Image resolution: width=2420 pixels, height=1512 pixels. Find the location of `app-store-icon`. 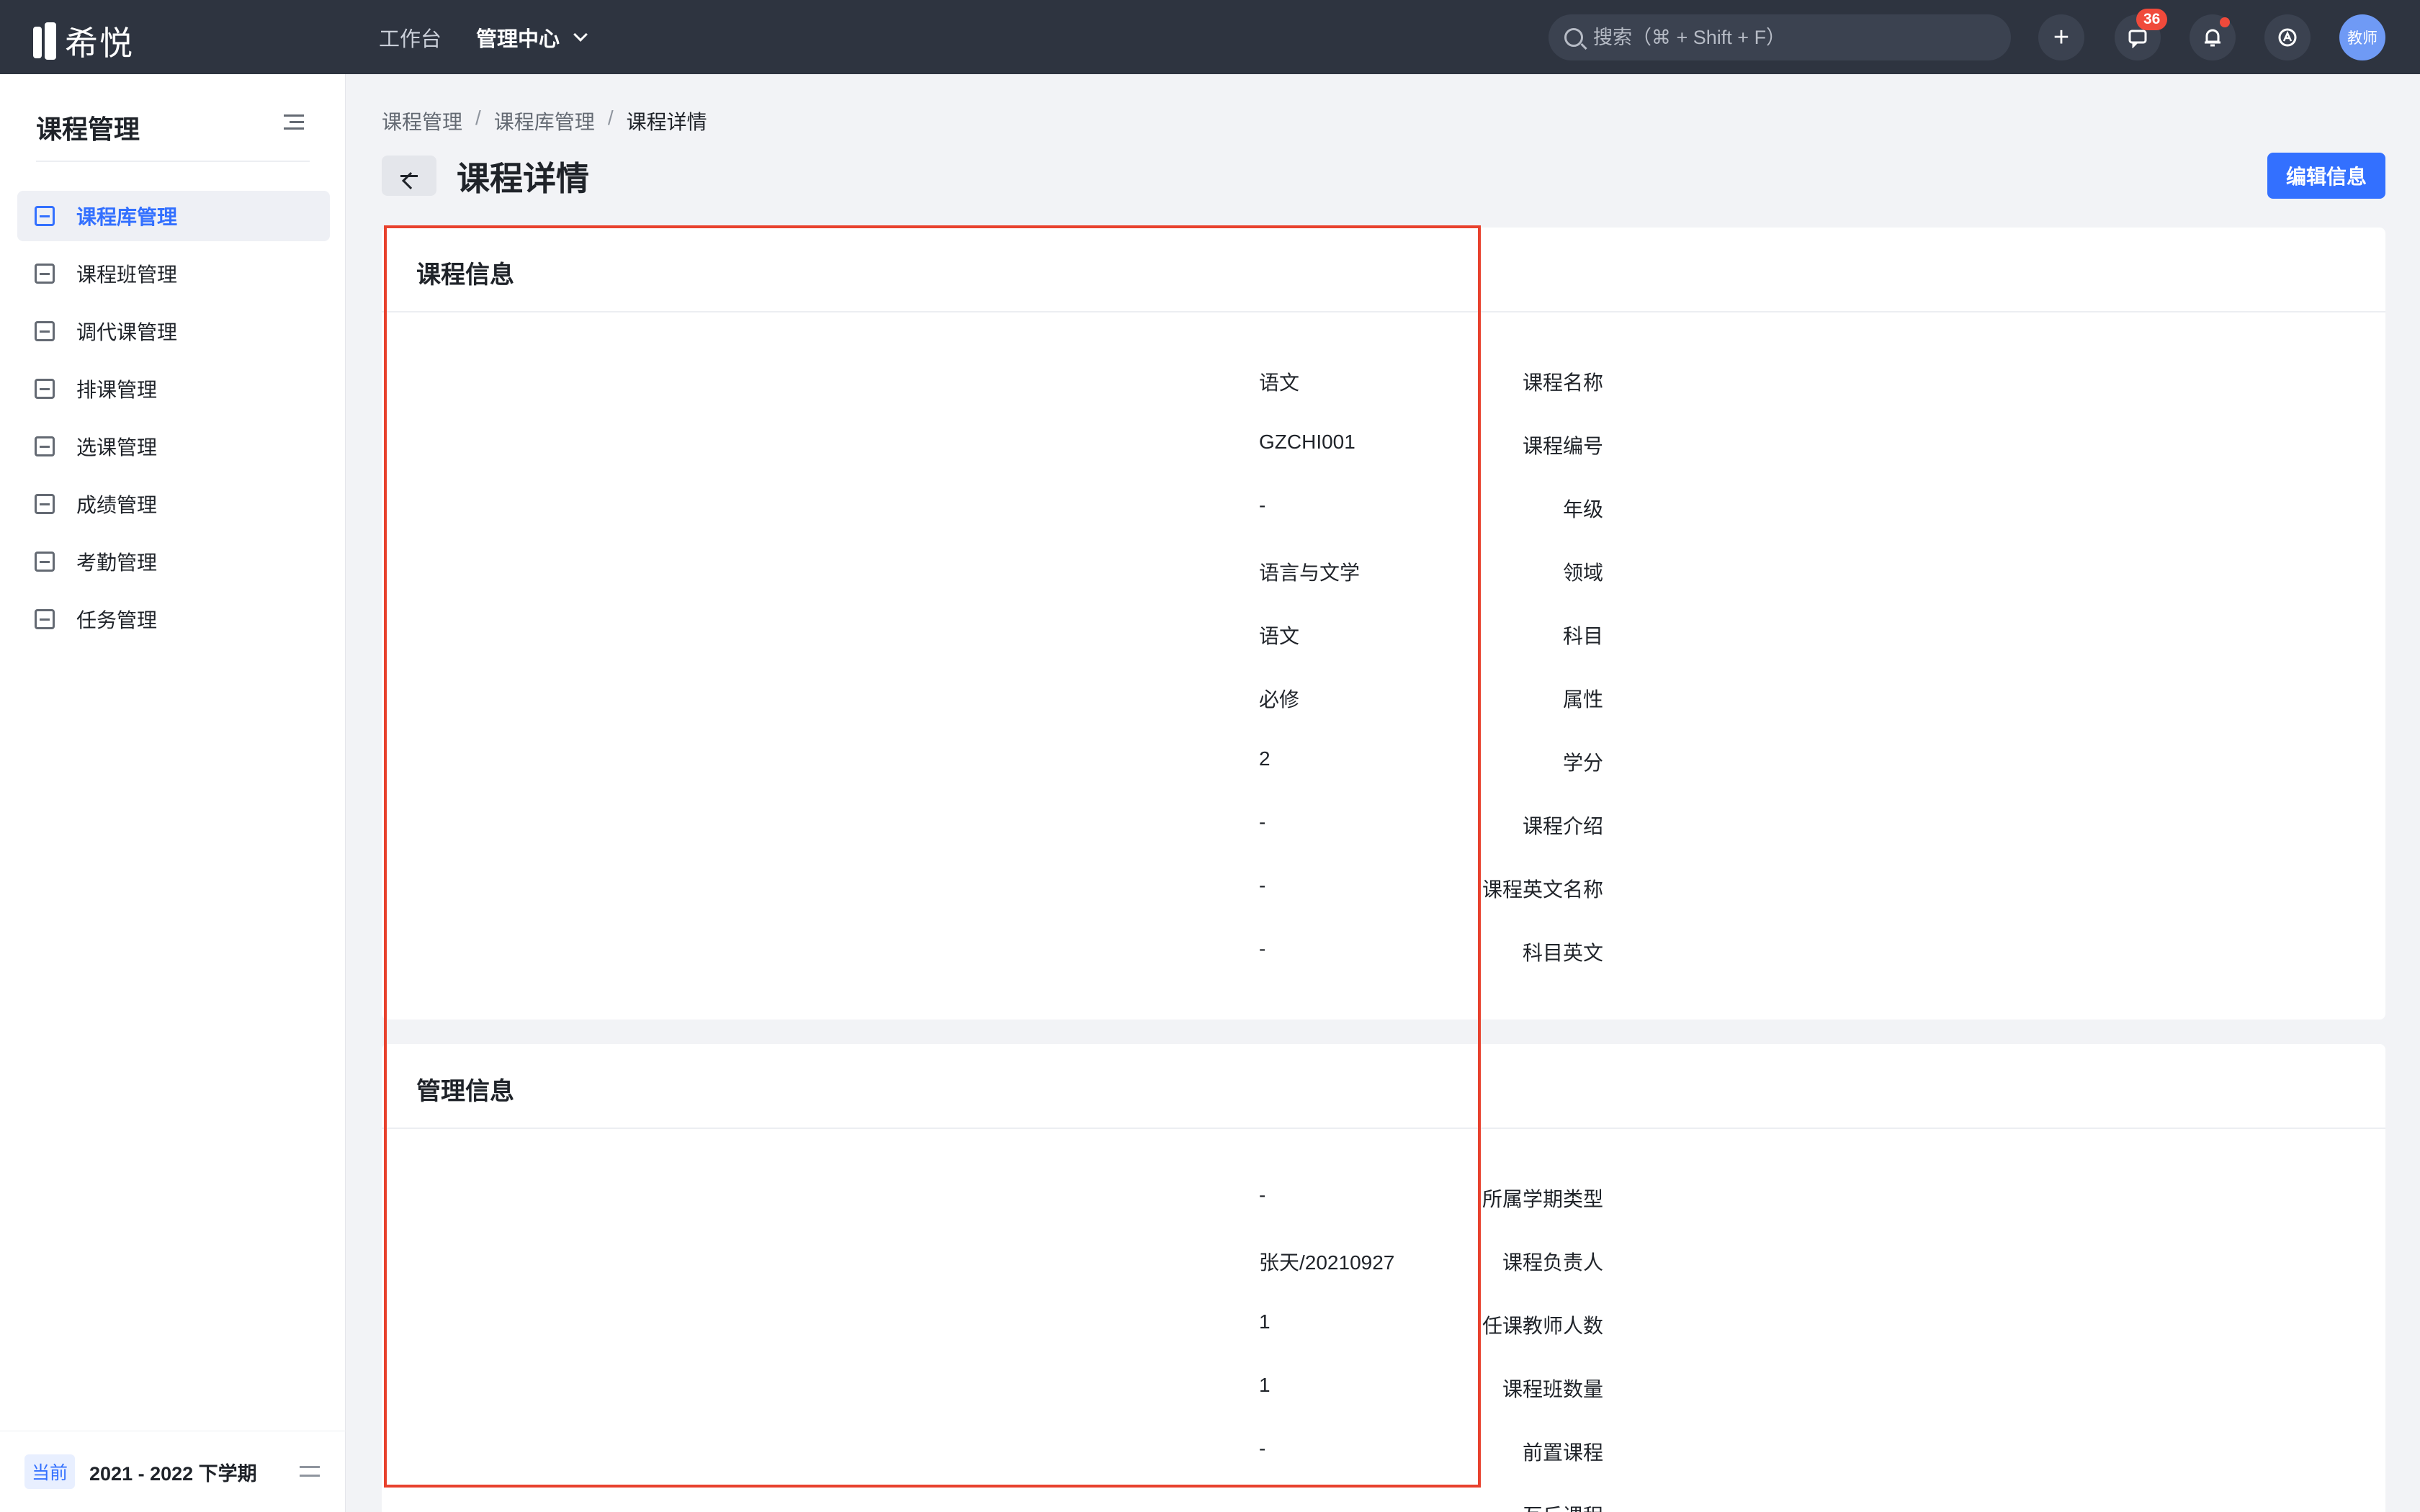

app-store-icon is located at coordinates (2287, 37).